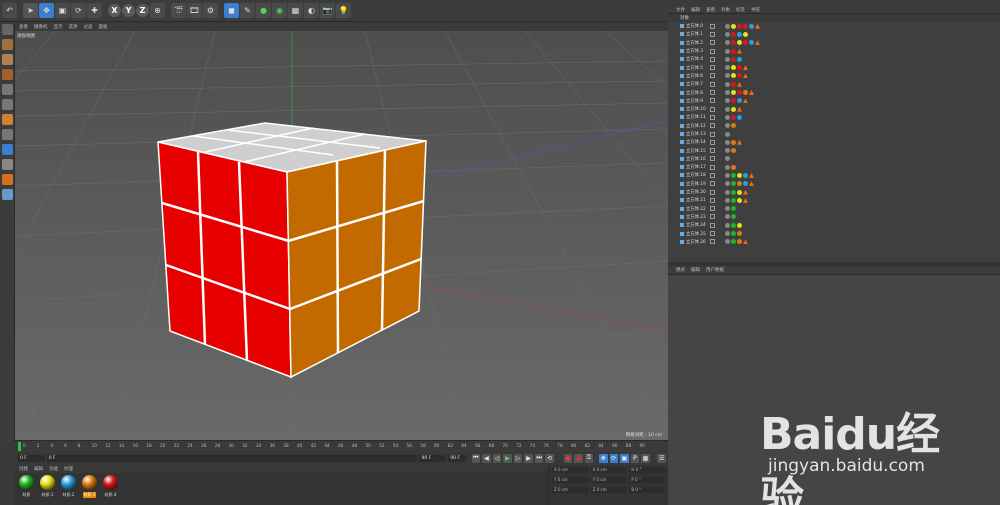 The width and height of the screenshot is (1000, 505). I want to click on object-row: 立方体.7, so click(834, 84).